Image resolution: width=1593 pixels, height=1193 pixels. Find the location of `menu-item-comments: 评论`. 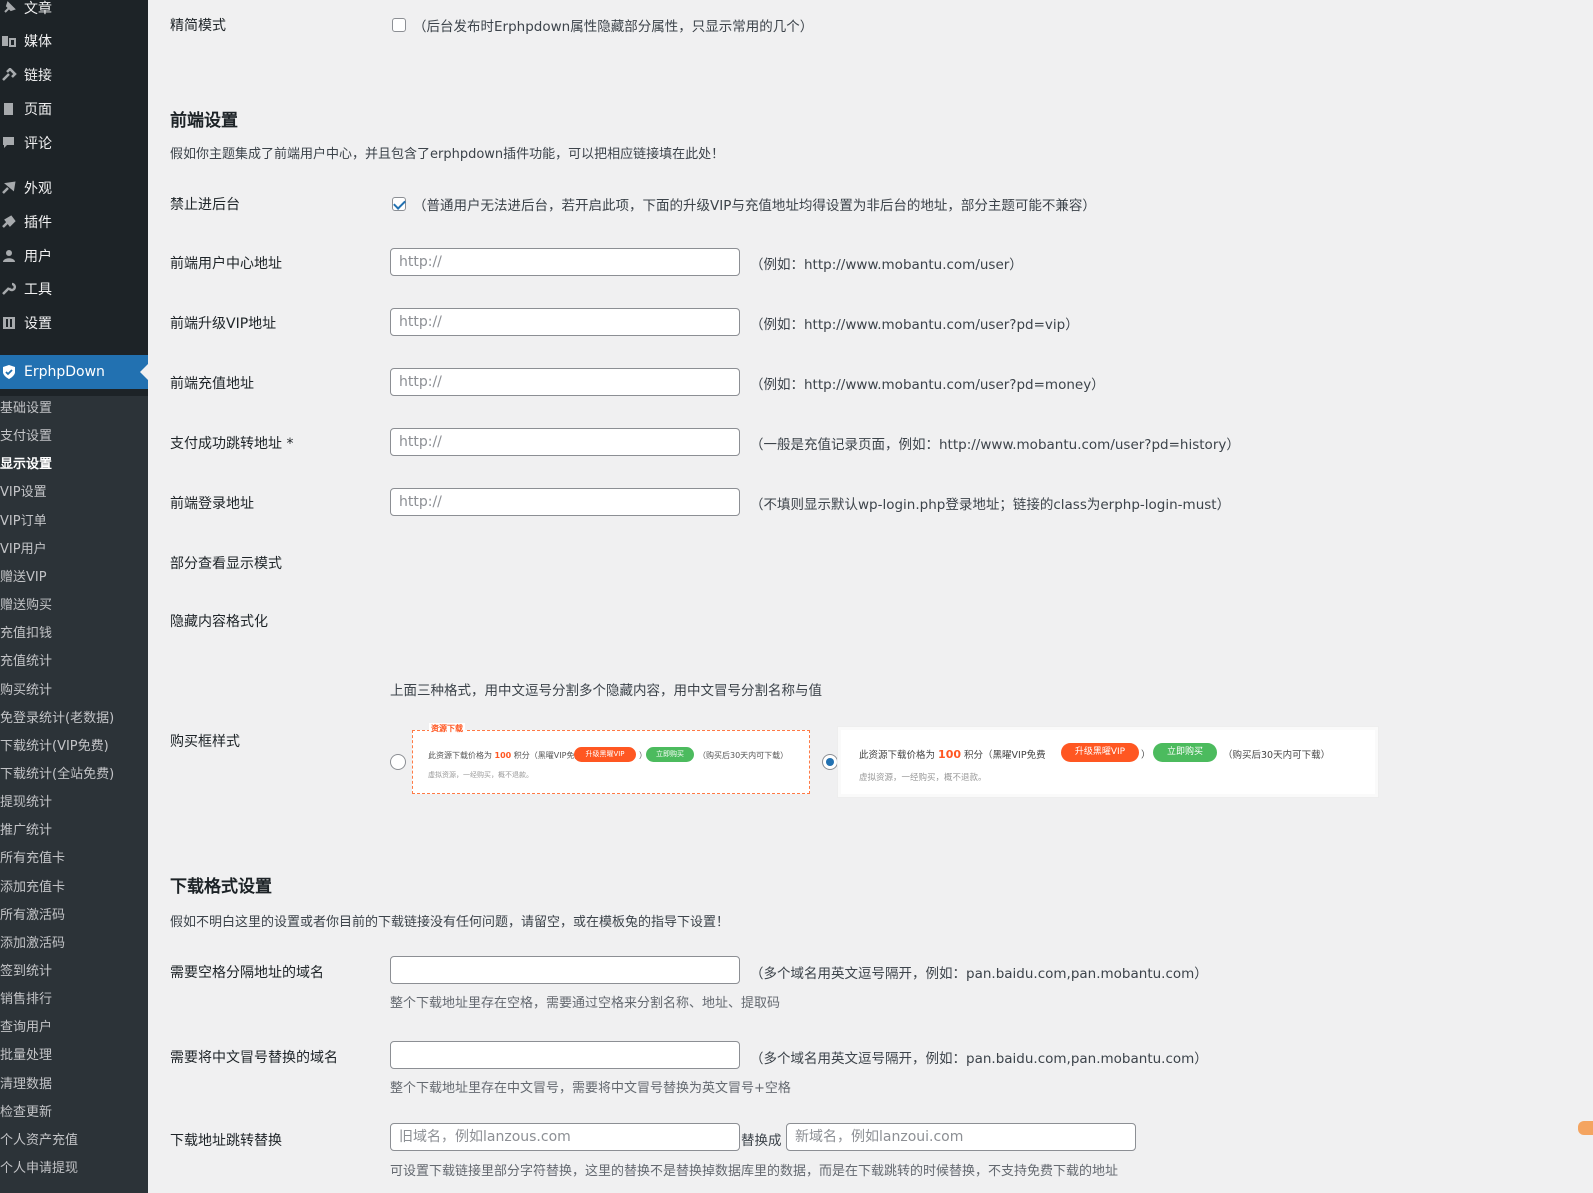

menu-item-comments: 评论 is located at coordinates (74, 143).